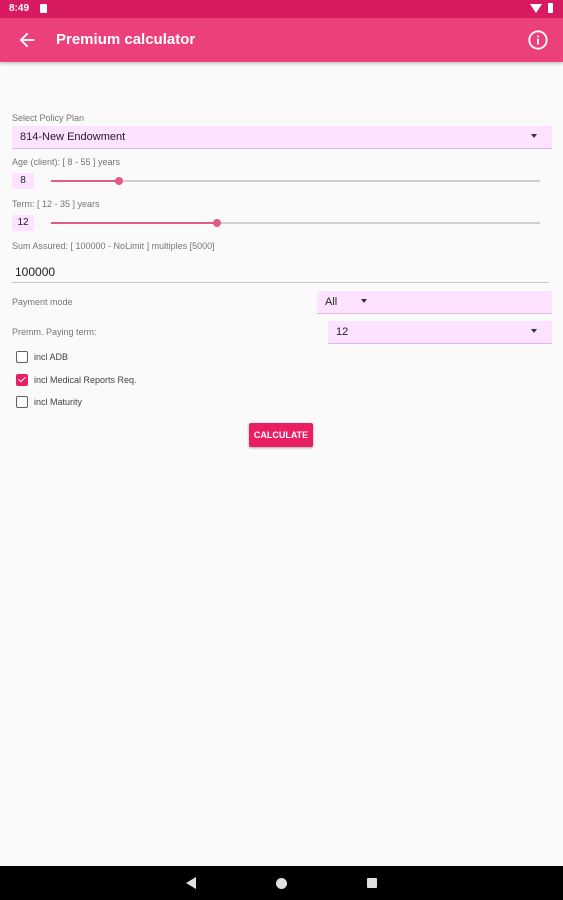 This screenshot has height=900, width=563. I want to click on term-value-box: 12, so click(23, 223).